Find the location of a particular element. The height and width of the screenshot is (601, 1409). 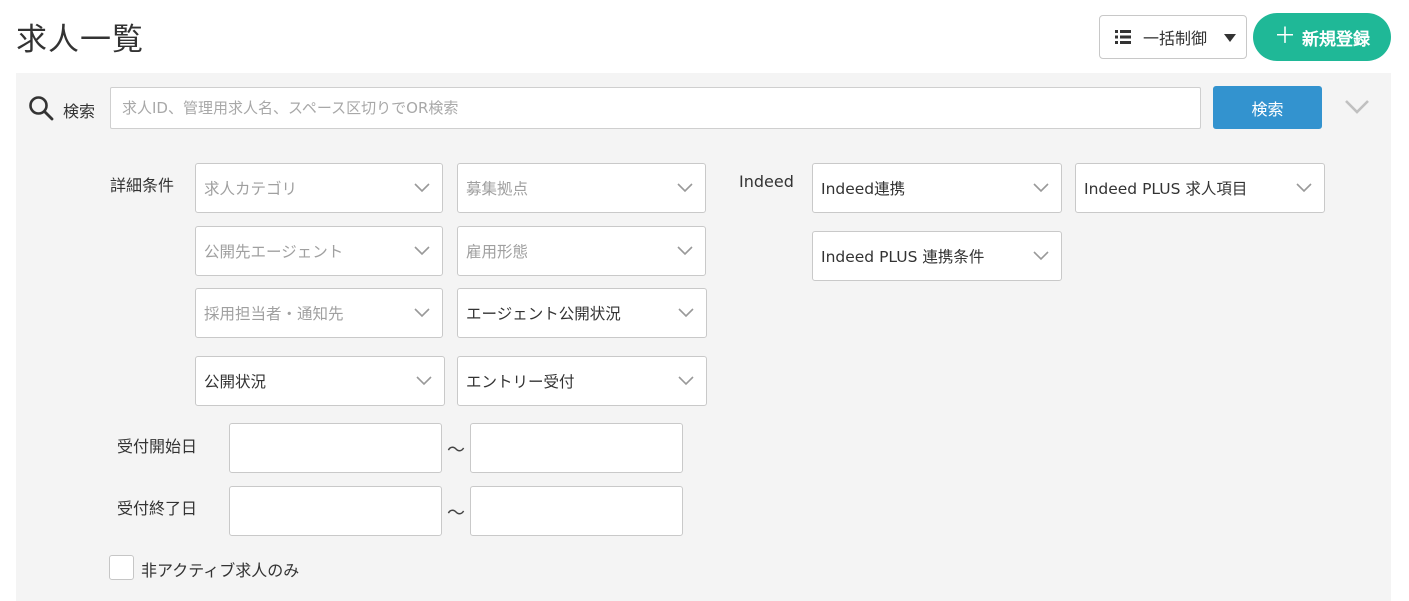

caret-down-icon is located at coordinates (1230, 38).